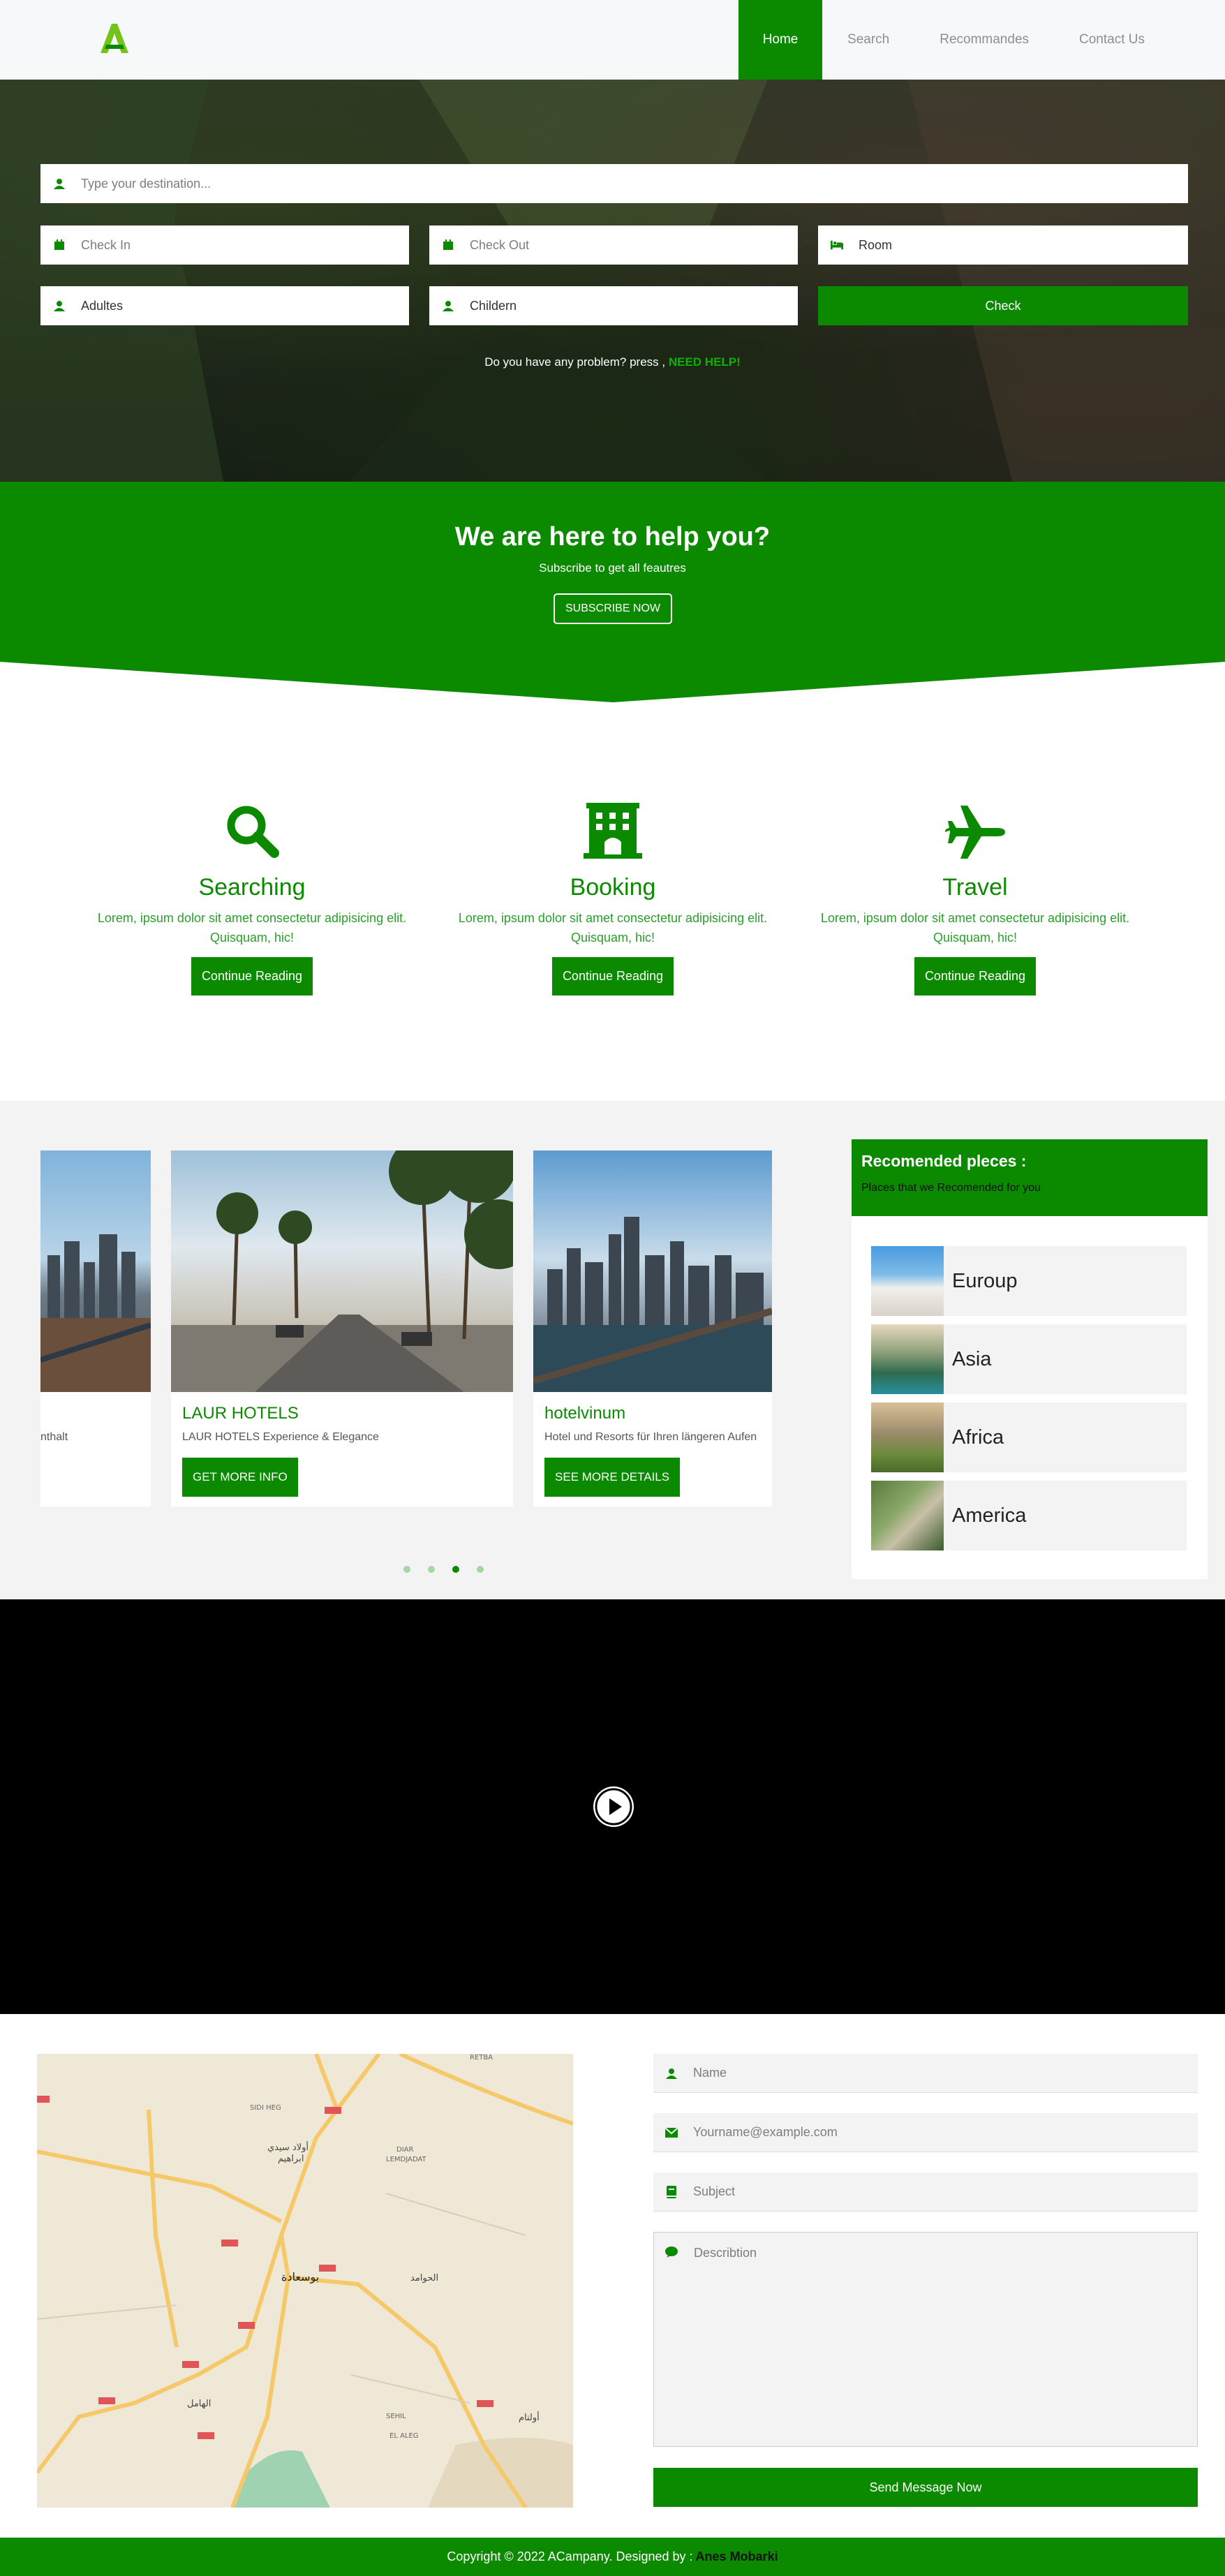  Describe the element at coordinates (199, 2404) in the screenshot. I see `map-label: الهامل` at that location.